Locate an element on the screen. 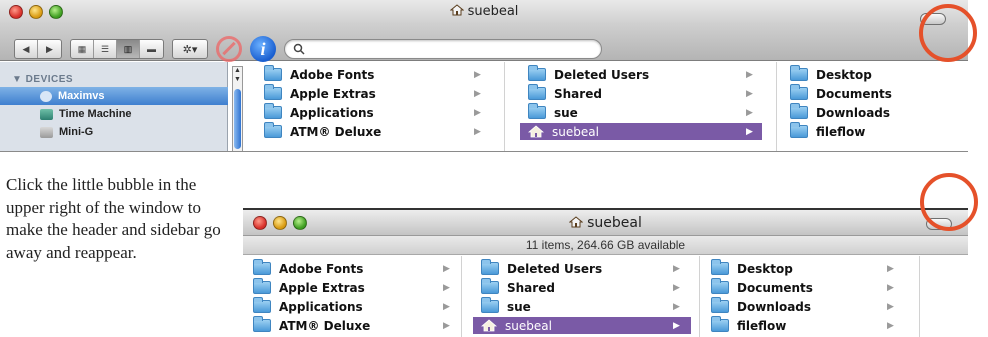 The width and height of the screenshot is (988, 337). title-bar: suebeal is located at coordinates (605, 223).